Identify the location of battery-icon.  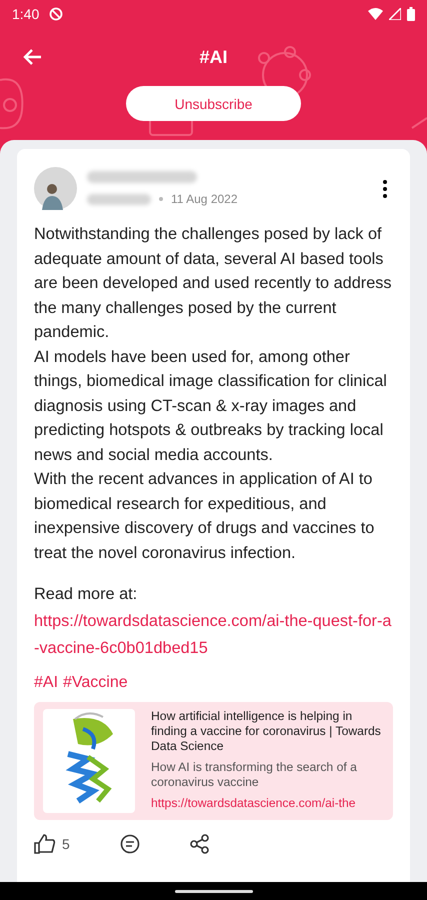
(411, 14).